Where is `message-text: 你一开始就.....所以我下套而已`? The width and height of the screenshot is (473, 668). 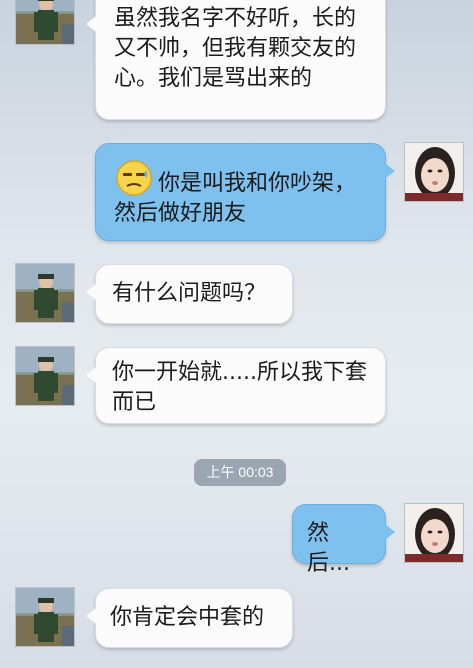
message-text: 你一开始就.....所以我下套而已 is located at coordinates (239, 387).